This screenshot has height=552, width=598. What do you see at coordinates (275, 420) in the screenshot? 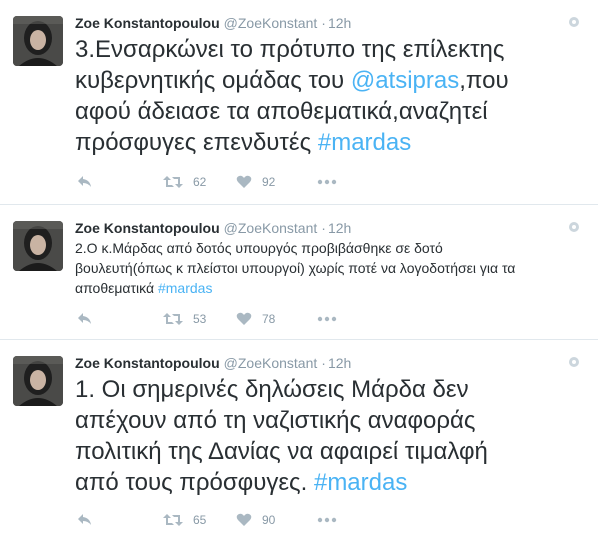
I see `tweet-text-line: απέχουν από τη ναζιστικής αναφοράς` at bounding box center [275, 420].